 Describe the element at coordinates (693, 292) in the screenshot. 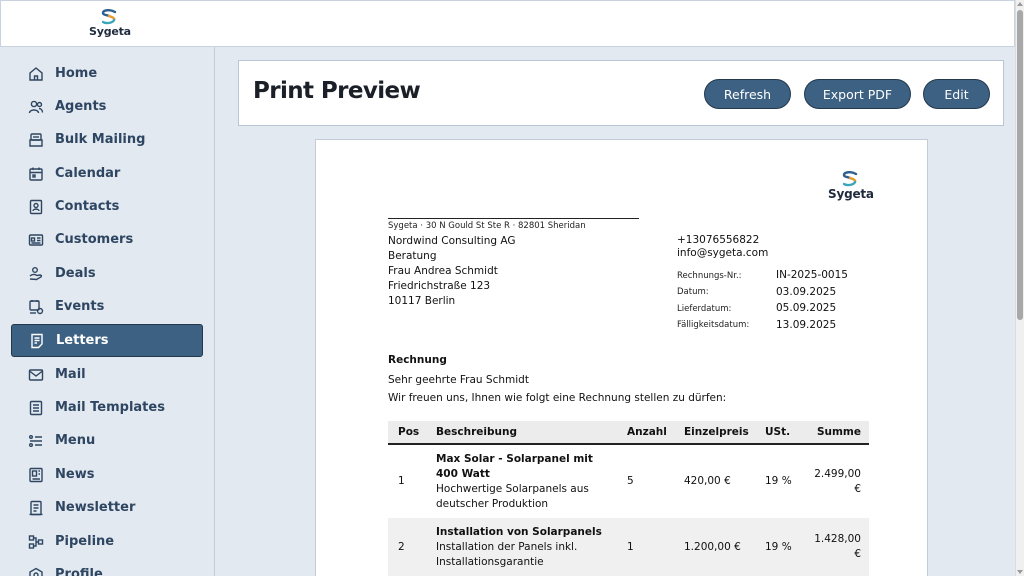

I see `date-label: Datum:` at that location.